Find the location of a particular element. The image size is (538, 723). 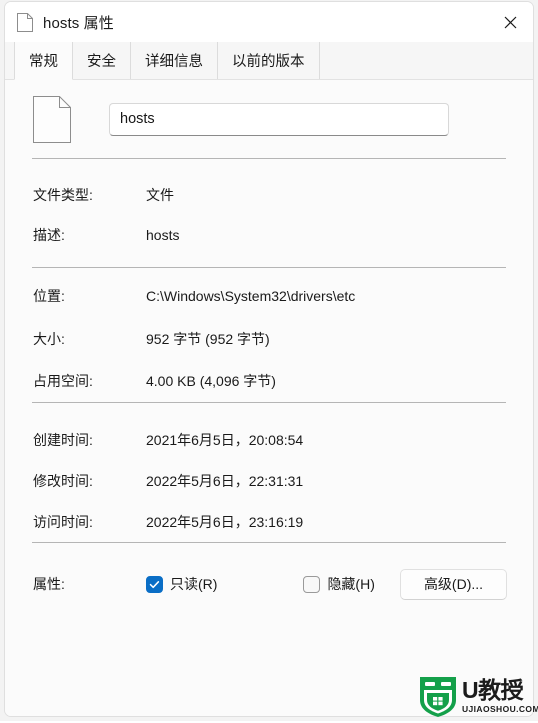

file-type-value: 文件 is located at coordinates (160, 195).